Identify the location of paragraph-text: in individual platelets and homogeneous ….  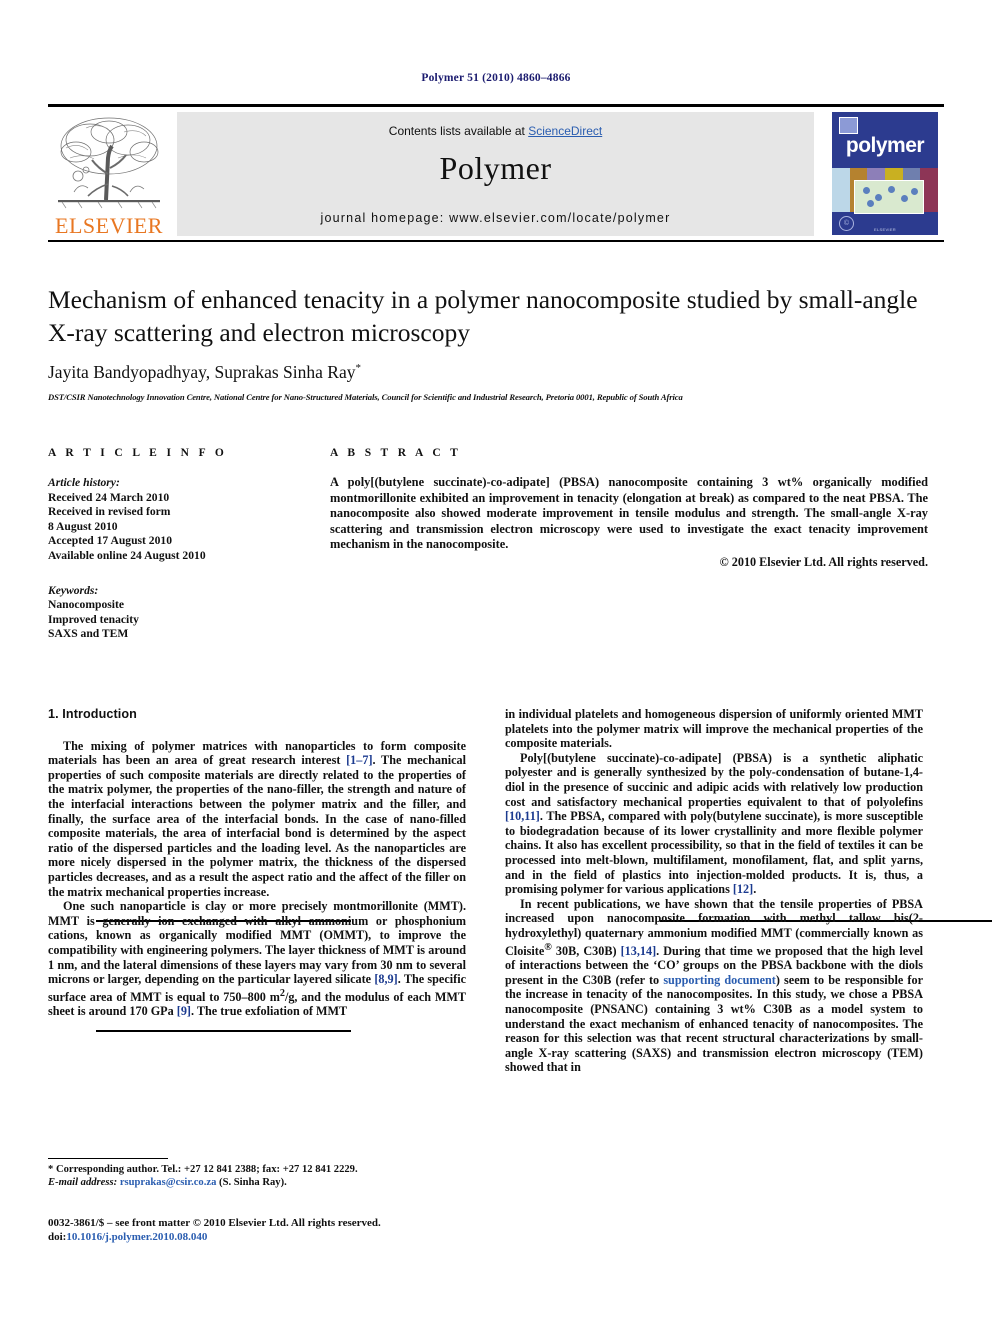
(714, 729).